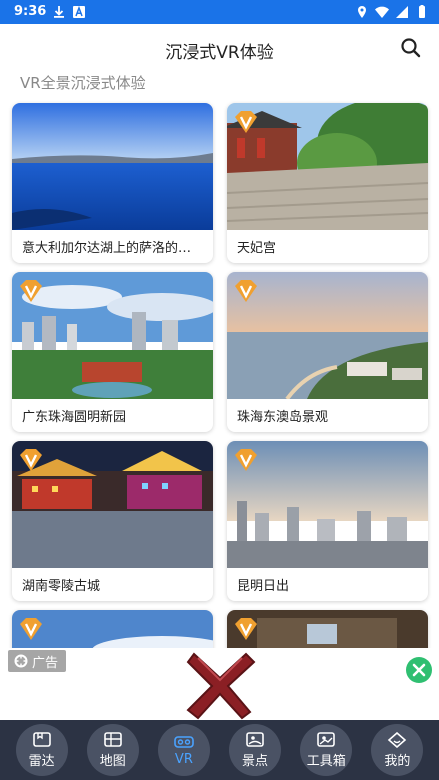 The width and height of the screenshot is (439, 780). Describe the element at coordinates (402, 12) in the screenshot. I see `signal-icon` at that location.